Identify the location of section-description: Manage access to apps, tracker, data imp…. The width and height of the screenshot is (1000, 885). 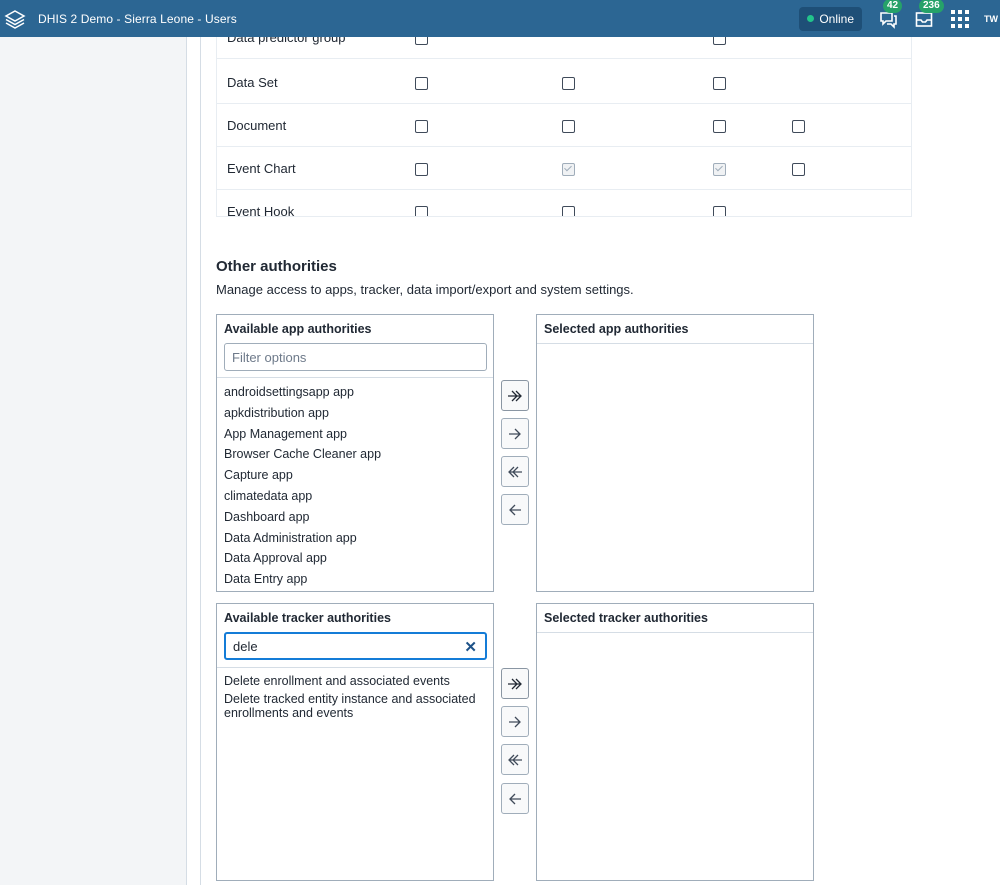
(425, 289).